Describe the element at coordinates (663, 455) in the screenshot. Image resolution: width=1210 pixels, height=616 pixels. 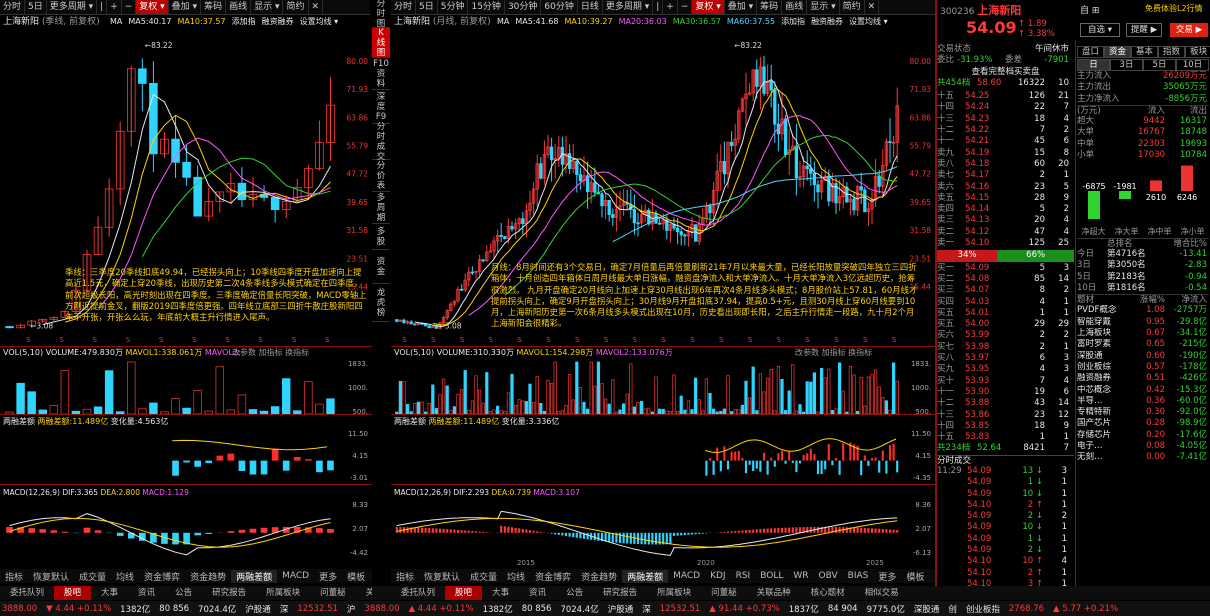
I see `right-margin-chart: 11.50 4.15 -4.35` at that location.